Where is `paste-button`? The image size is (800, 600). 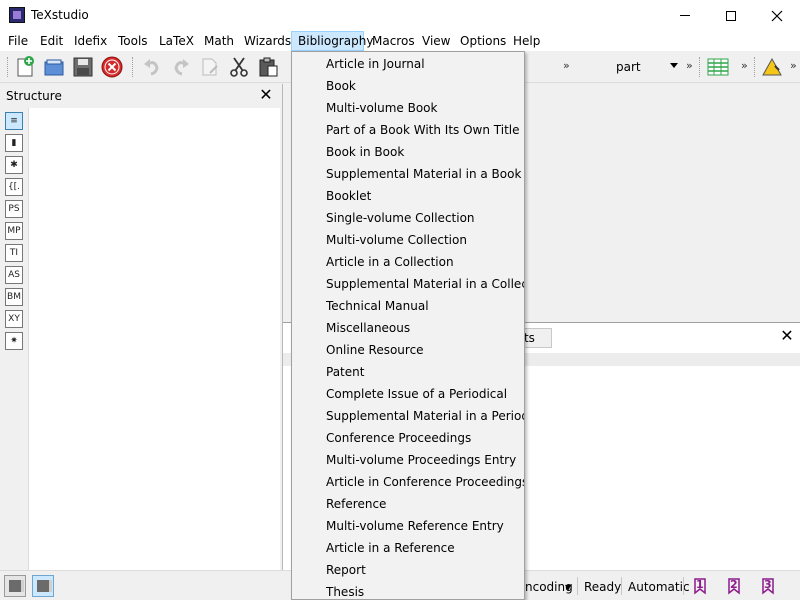 paste-button is located at coordinates (268, 67).